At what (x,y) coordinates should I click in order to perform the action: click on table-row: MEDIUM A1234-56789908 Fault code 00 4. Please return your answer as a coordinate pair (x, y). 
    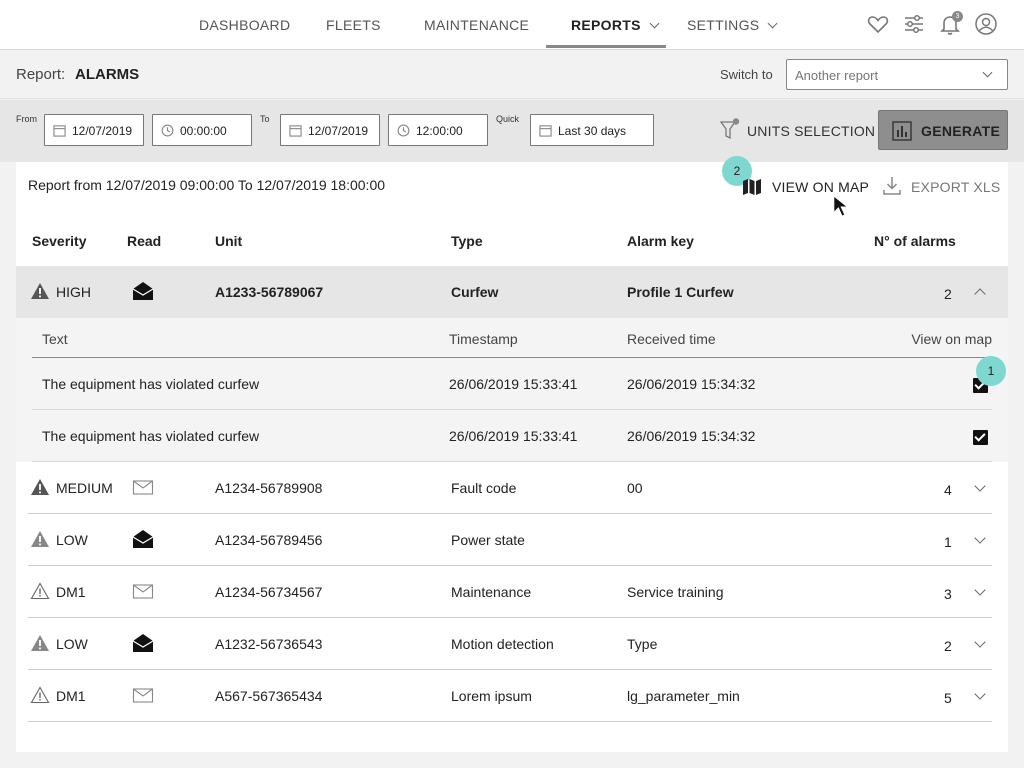
    Looking at the image, I should click on (510, 488).